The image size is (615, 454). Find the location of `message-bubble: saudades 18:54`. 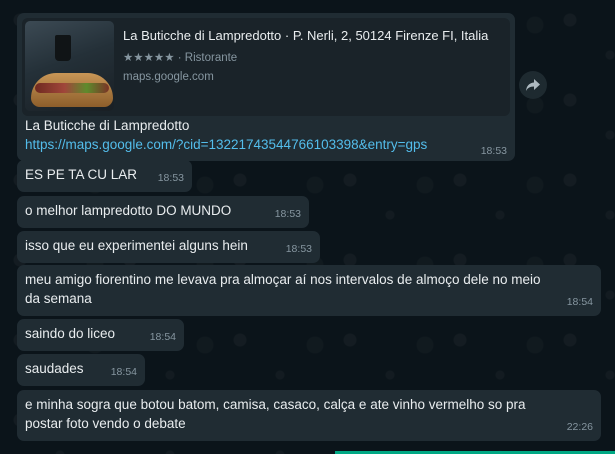

message-bubble: saudades 18:54 is located at coordinates (81, 370).